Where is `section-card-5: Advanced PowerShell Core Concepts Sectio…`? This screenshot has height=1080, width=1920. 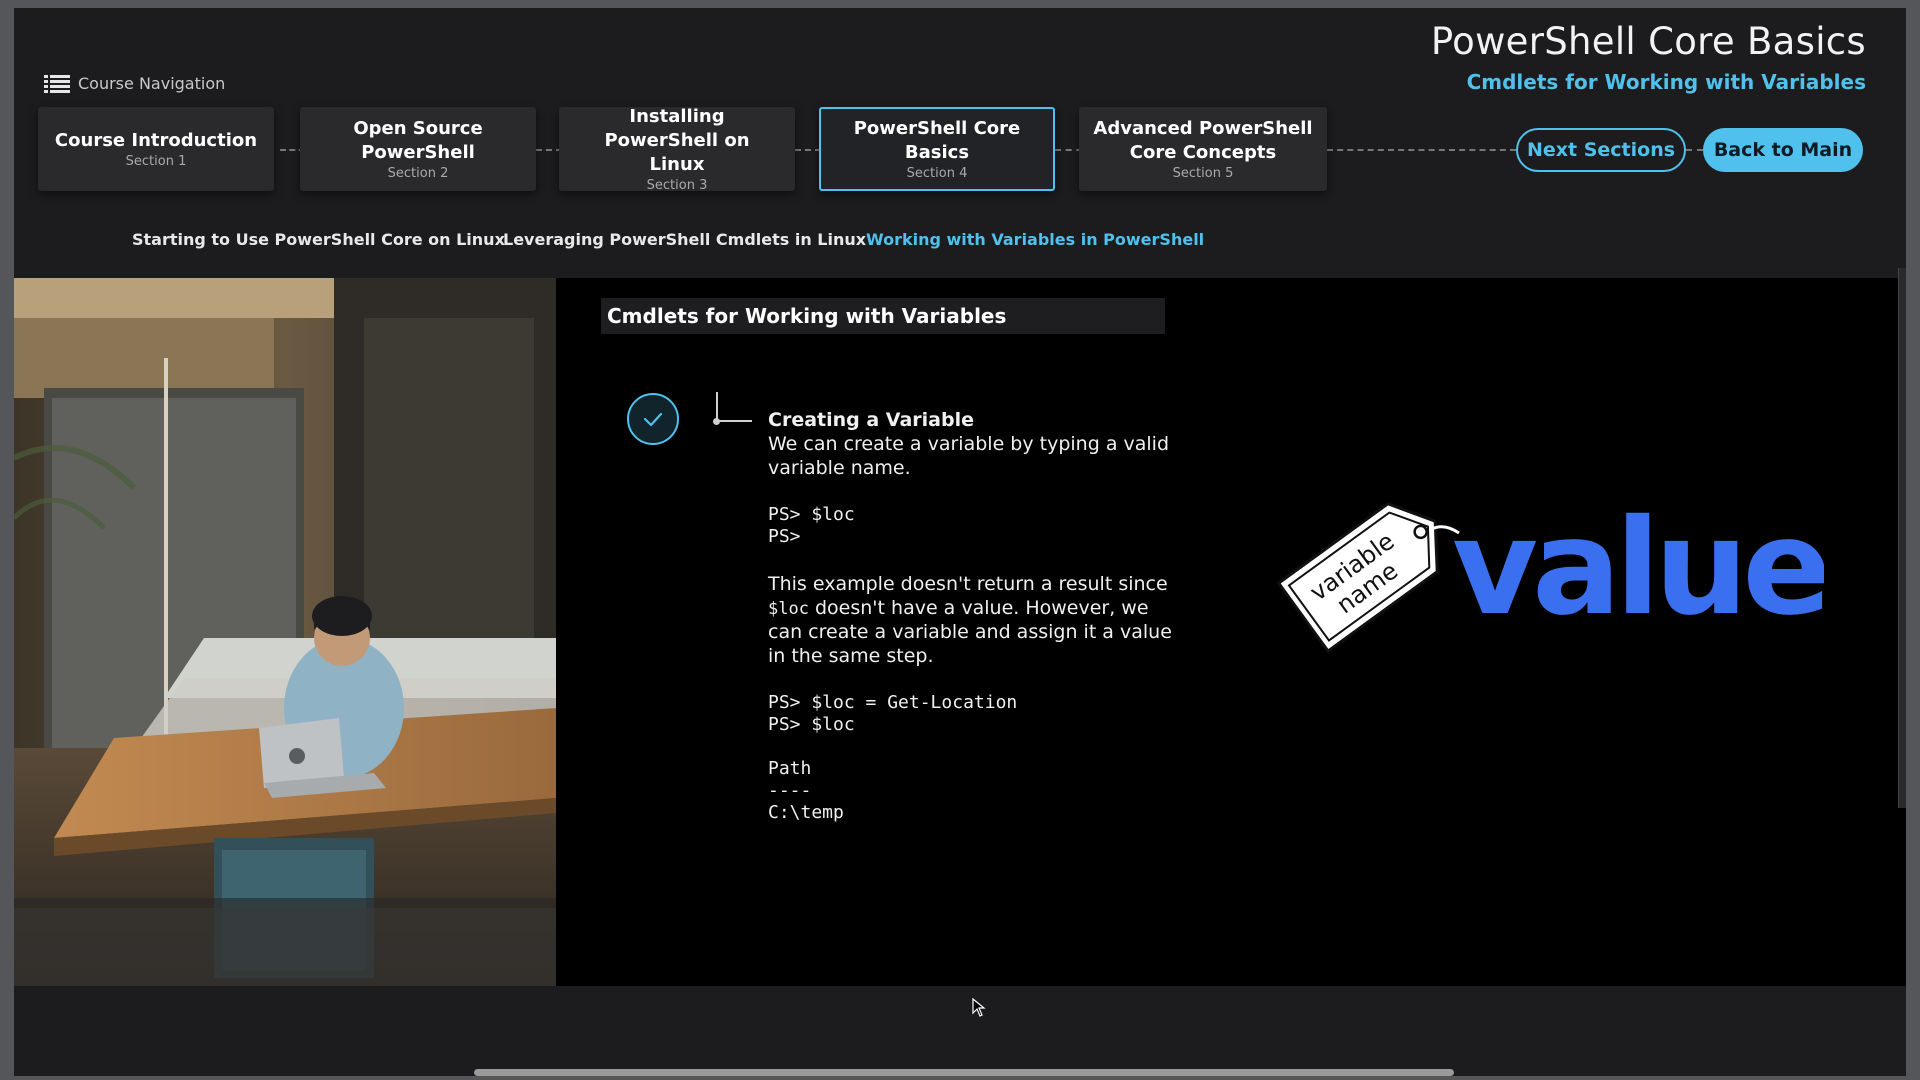 section-card-5: Advanced PowerShell Core Concepts Sectio… is located at coordinates (1203, 149).